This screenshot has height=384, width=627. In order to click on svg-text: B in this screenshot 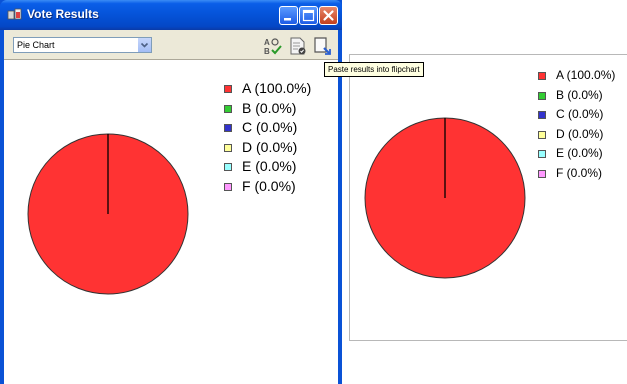, I will do `click(267, 51)`.